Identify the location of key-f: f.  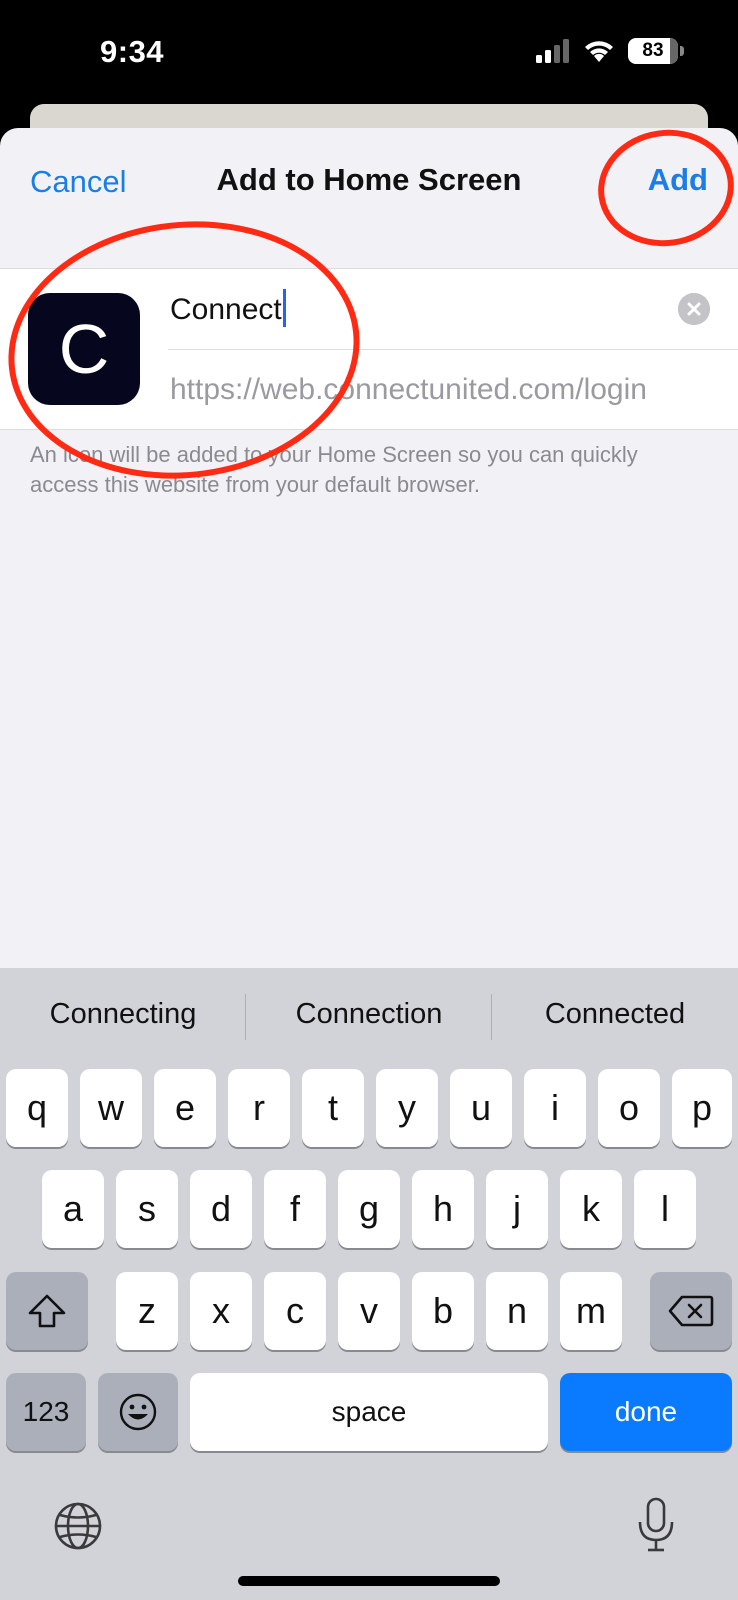
(295, 1209).